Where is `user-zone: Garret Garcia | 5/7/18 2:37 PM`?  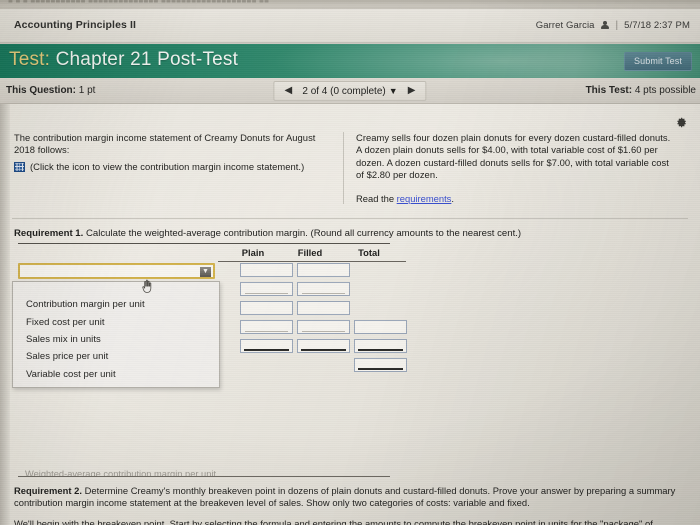 user-zone: Garret Garcia | 5/7/18 2:37 PM is located at coordinates (613, 25).